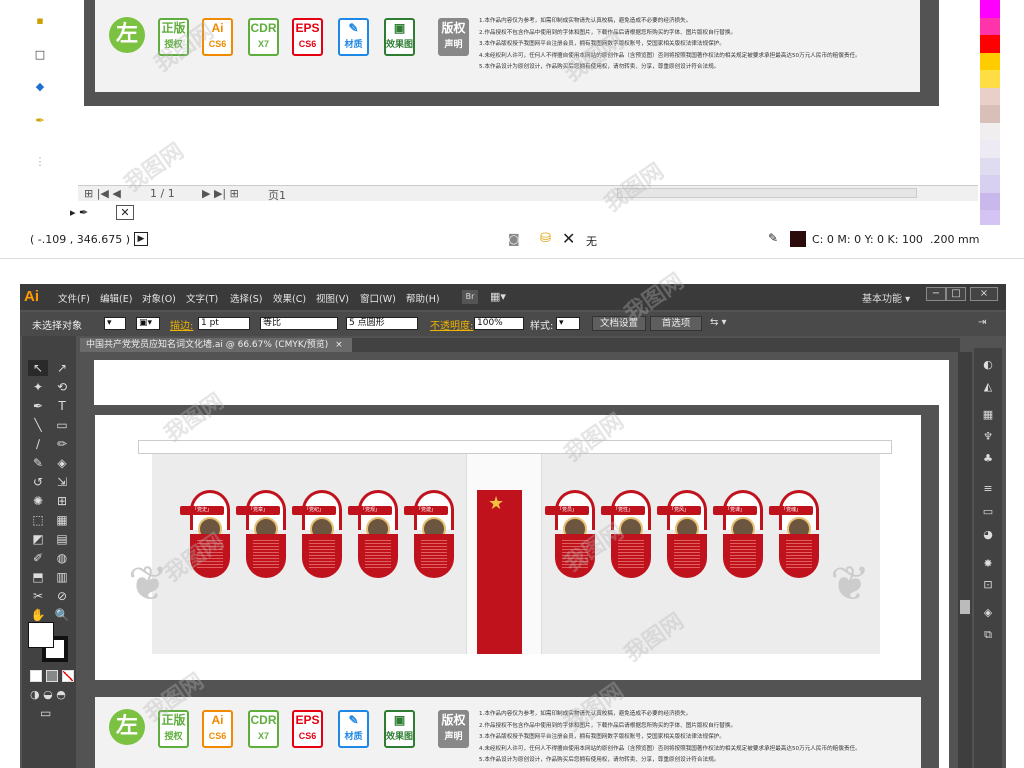 The image size is (1024, 768). What do you see at coordinates (988, 437) in the screenshot?
I see `brushes-panel-icon: ♆` at bounding box center [988, 437].